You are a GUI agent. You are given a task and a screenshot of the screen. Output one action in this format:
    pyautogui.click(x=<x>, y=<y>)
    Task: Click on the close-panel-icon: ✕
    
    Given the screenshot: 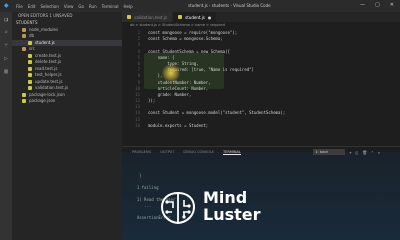 What is the action you would take?
    pyautogui.click(x=379, y=152)
    